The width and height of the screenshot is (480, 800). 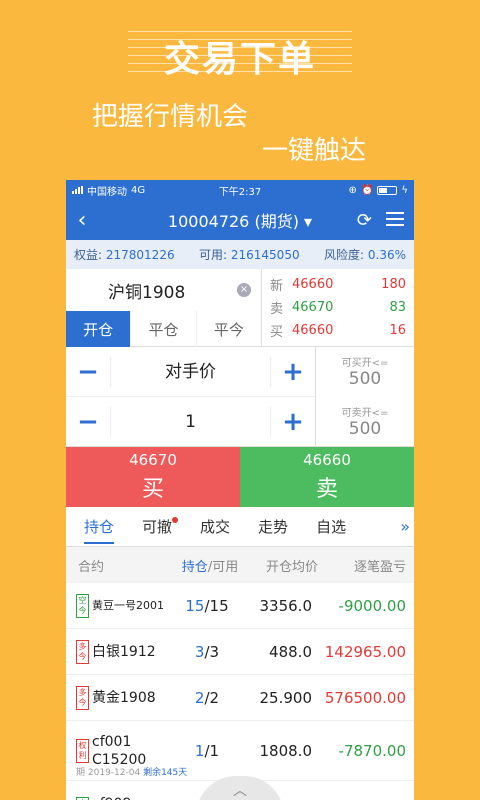 I want to click on col-position-avail: /可用, so click(x=223, y=567).